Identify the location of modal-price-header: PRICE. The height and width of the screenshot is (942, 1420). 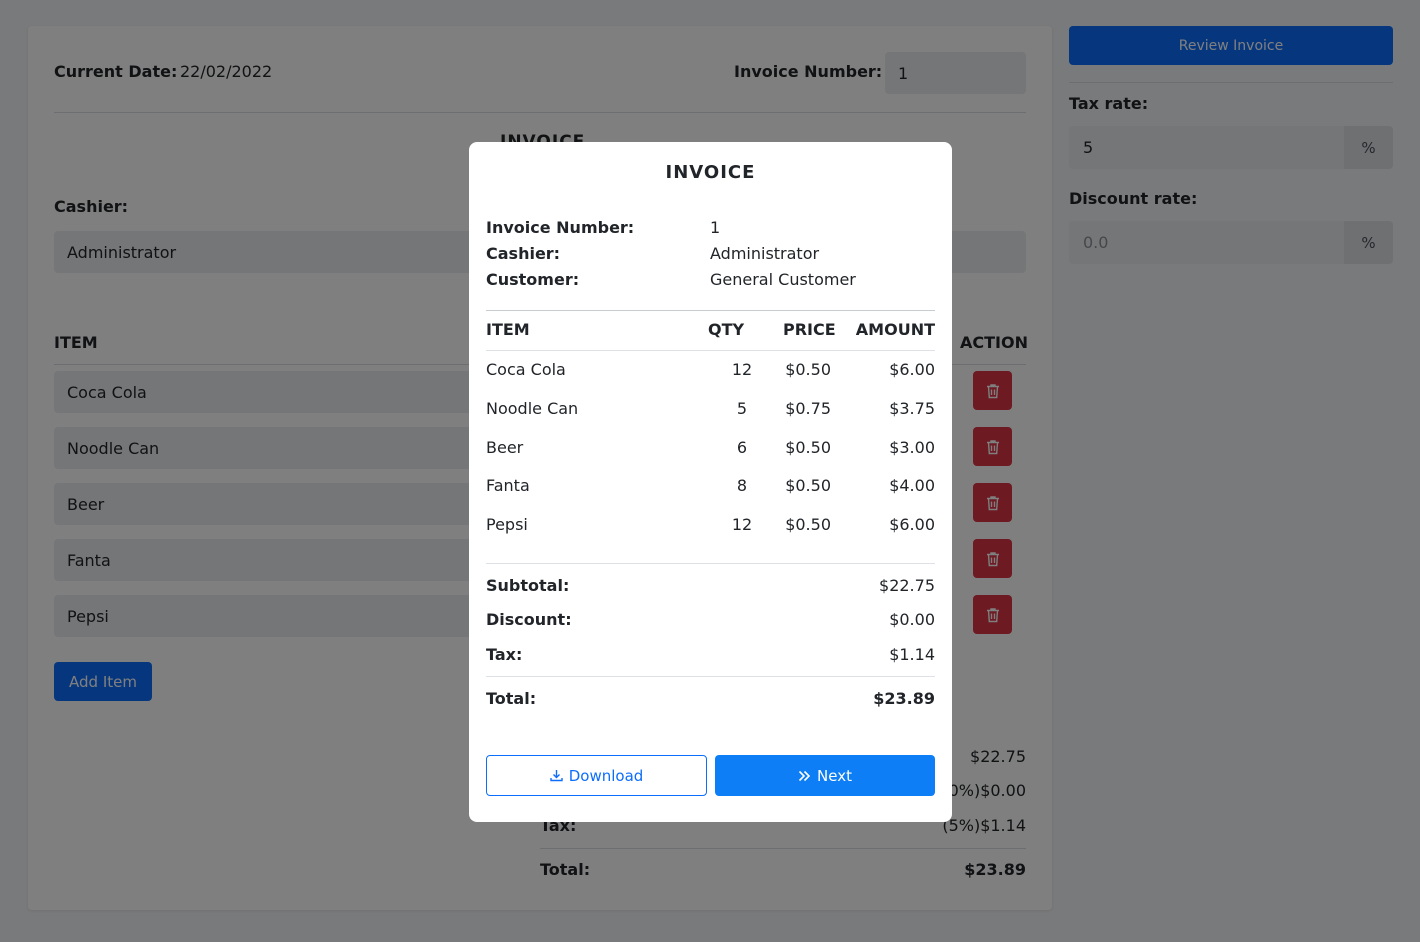
(809, 329).